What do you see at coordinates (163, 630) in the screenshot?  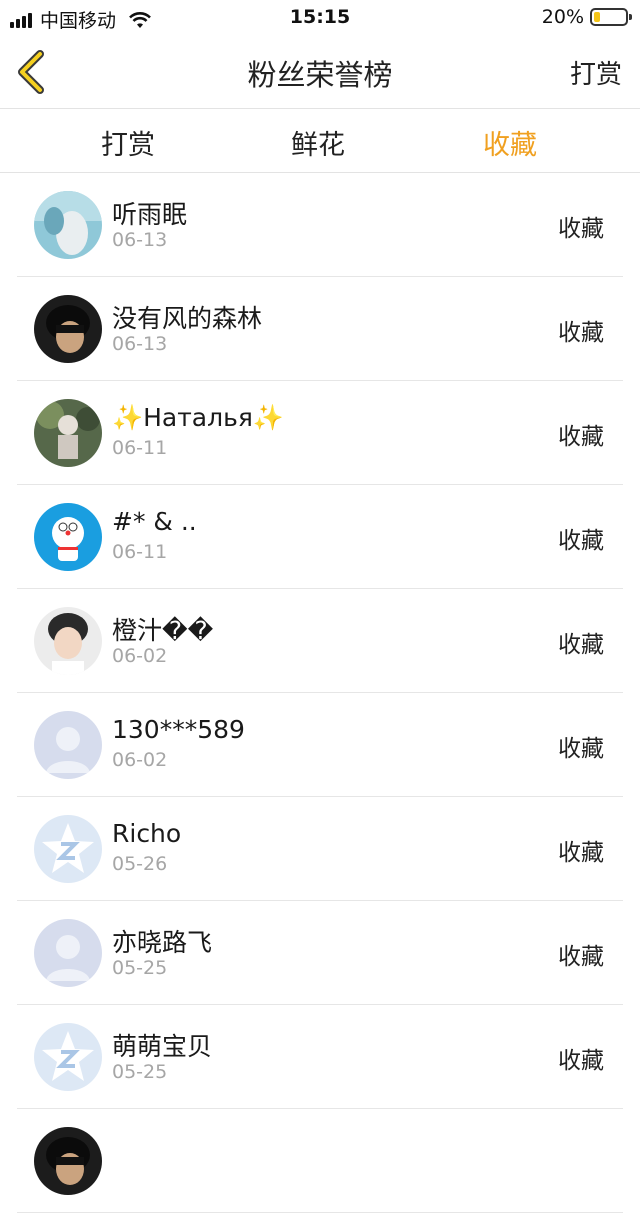 I see `user-name: 橙汁��` at bounding box center [163, 630].